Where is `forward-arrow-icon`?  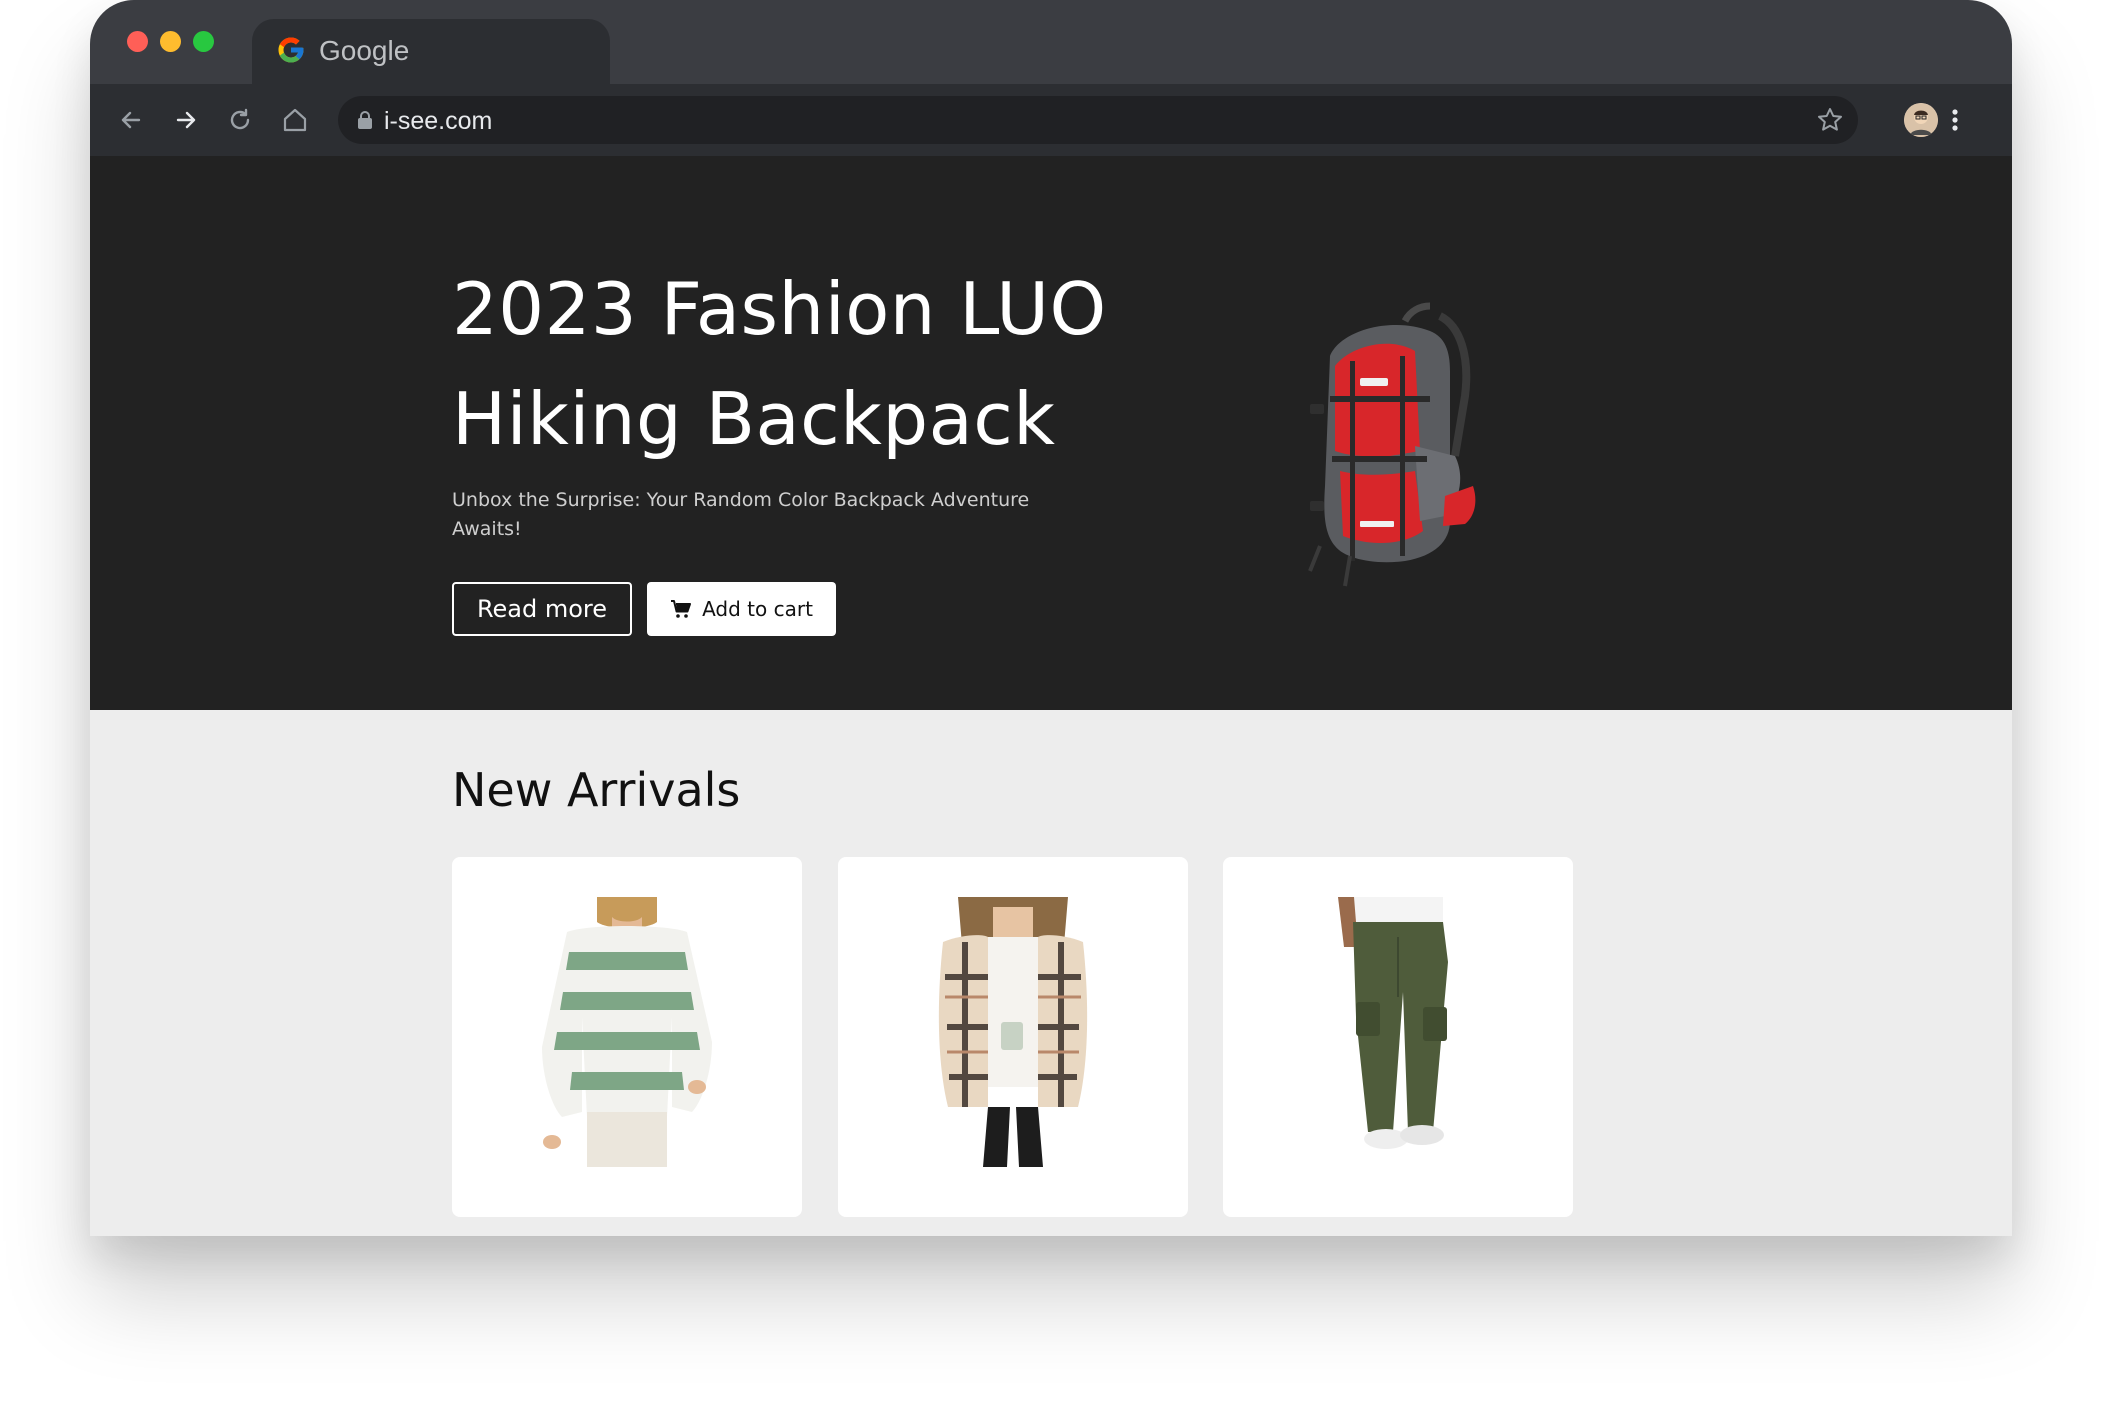 forward-arrow-icon is located at coordinates (186, 120).